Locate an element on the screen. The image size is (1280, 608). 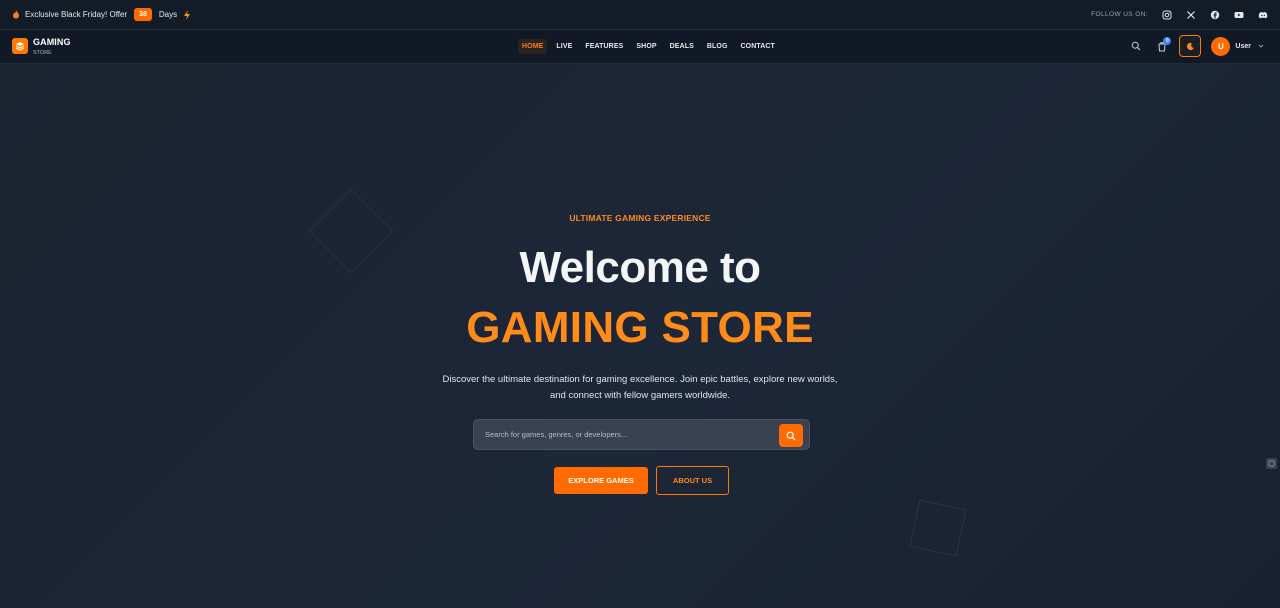
search-button is located at coordinates (791, 435).